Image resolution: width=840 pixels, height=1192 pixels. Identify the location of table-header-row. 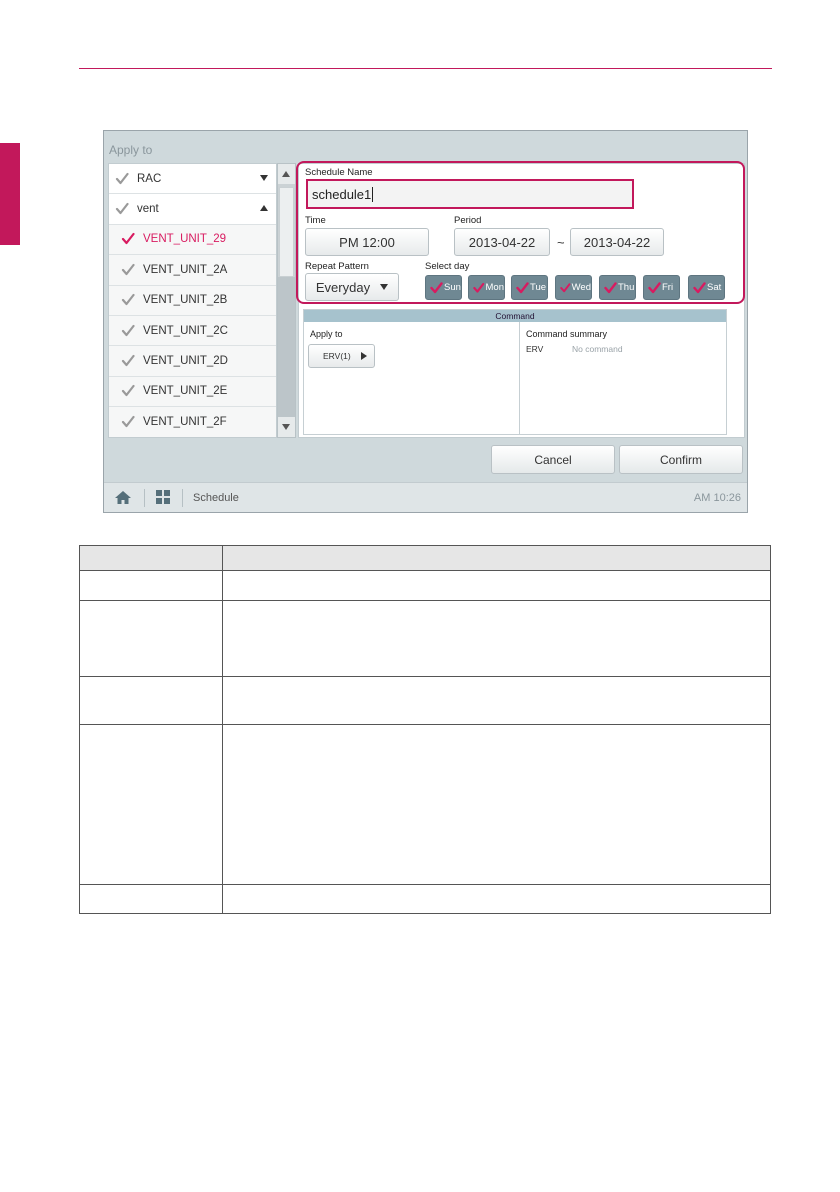
(425, 558).